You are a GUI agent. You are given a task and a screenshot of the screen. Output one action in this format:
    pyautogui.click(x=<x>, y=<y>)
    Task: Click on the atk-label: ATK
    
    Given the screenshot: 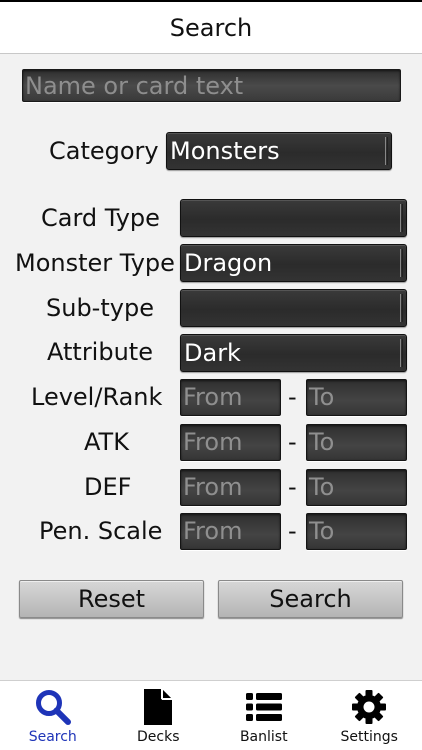 What is the action you would take?
    pyautogui.click(x=106, y=442)
    